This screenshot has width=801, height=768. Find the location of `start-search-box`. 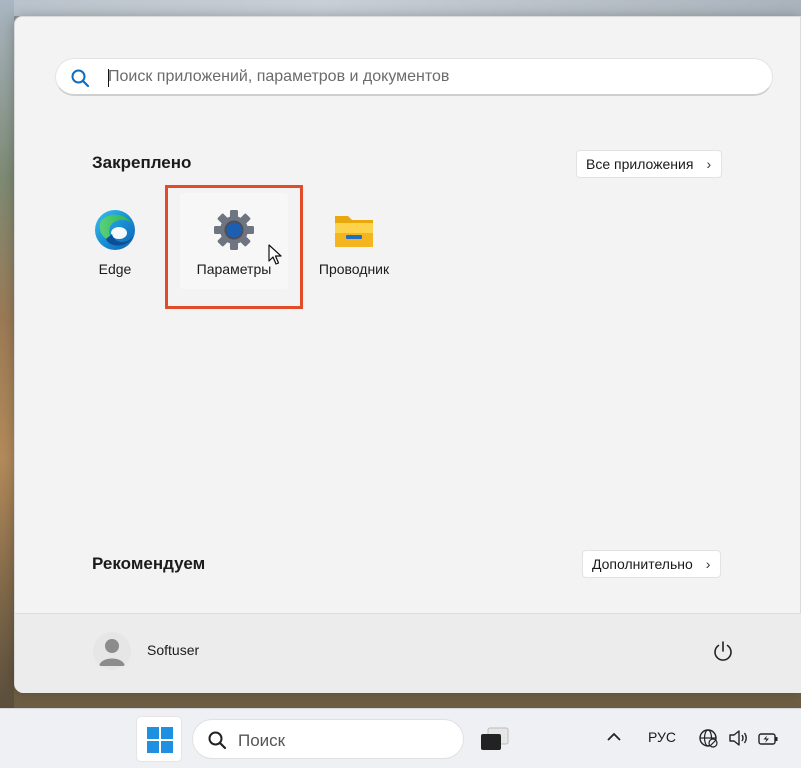

start-search-box is located at coordinates (414, 77).